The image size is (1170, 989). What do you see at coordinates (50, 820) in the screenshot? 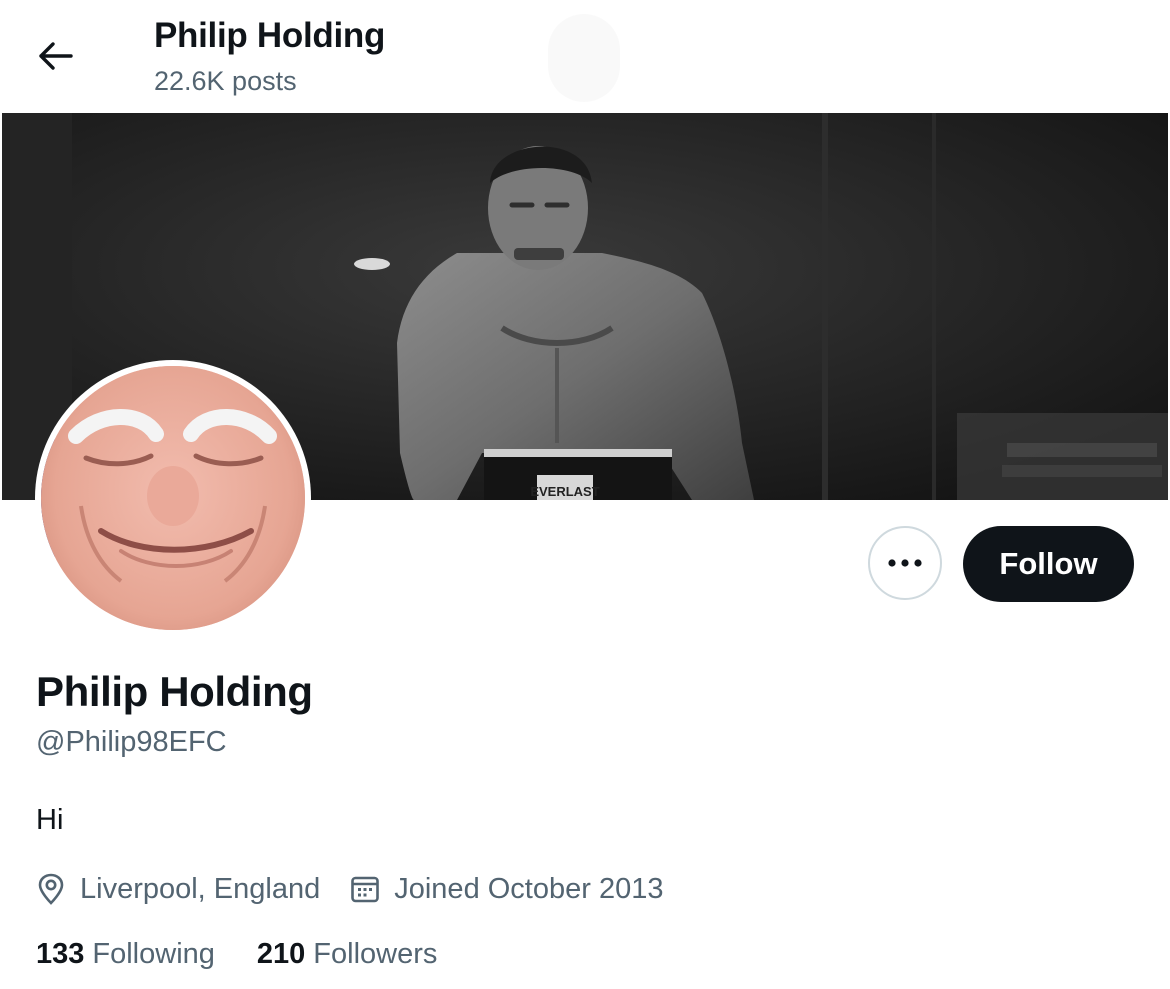
I see `profile-bio: Hi` at bounding box center [50, 820].